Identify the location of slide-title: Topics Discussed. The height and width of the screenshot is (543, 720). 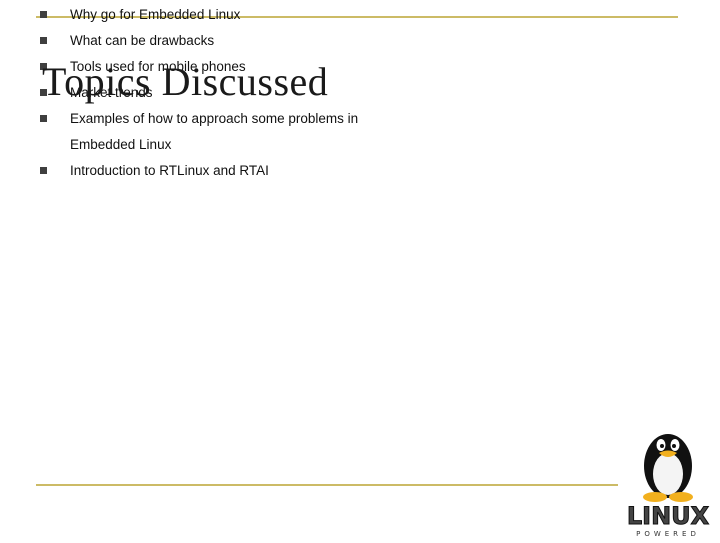
(185, 81).